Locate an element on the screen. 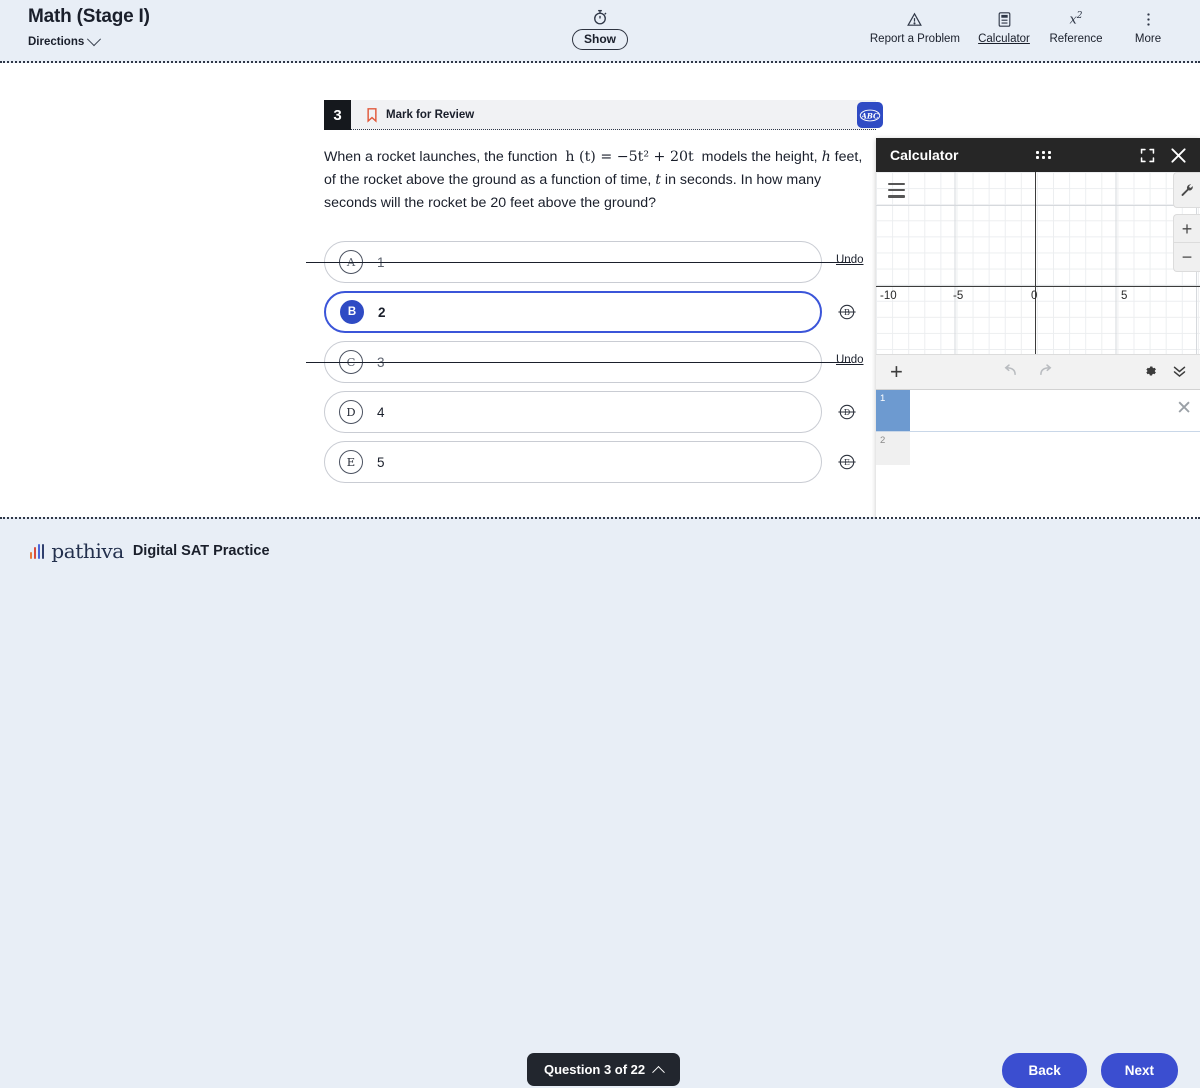 Image resolution: width=1200 pixels, height=1088 pixels. reference-label: Reference is located at coordinates (1076, 39).